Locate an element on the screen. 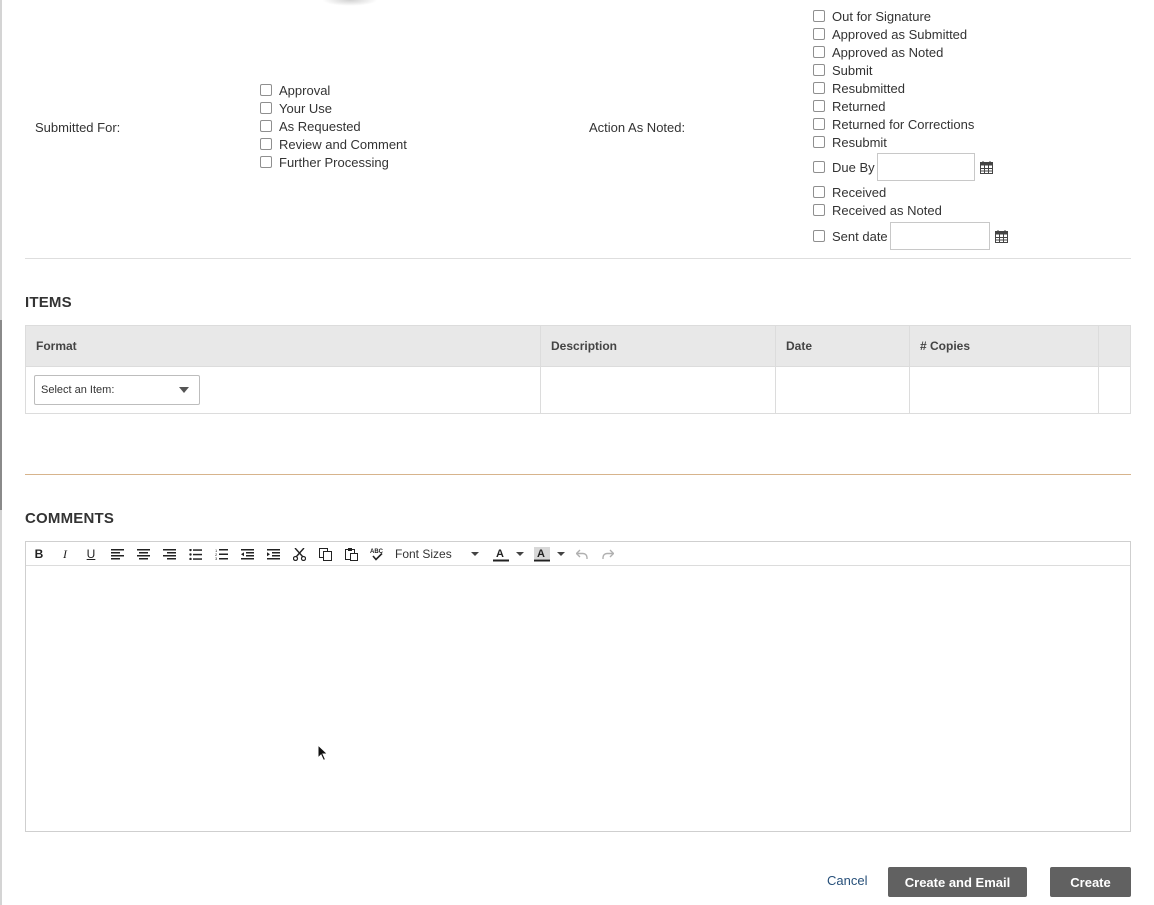 The height and width of the screenshot is (905, 1154). option-received-as-noted: Received as Noted is located at coordinates (910, 210).